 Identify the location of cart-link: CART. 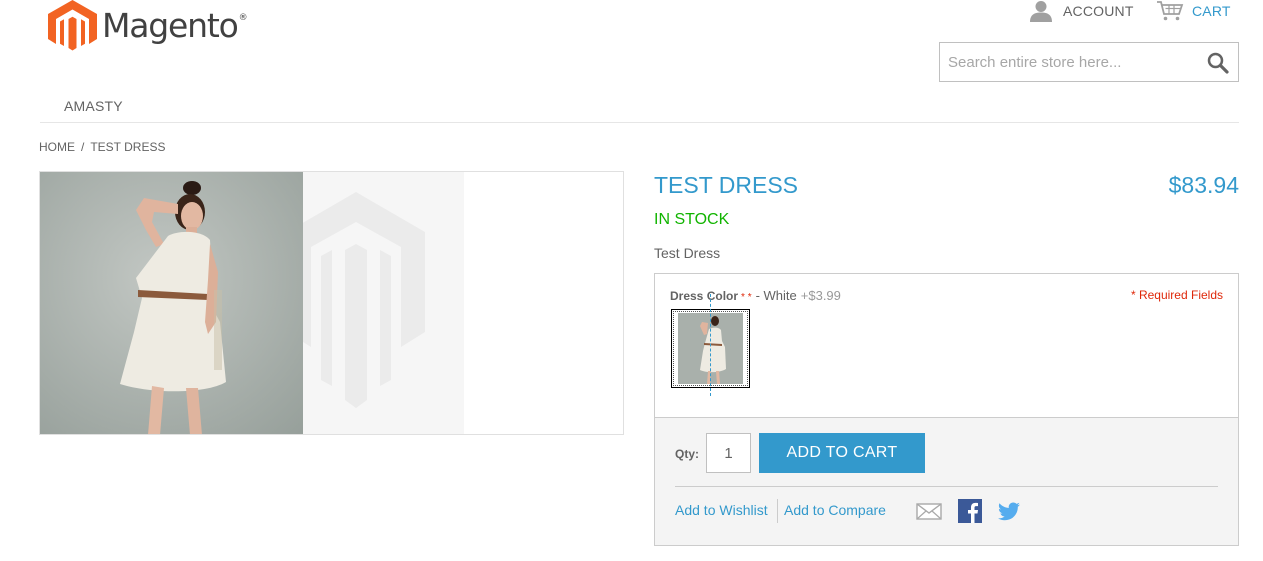
(1193, 11).